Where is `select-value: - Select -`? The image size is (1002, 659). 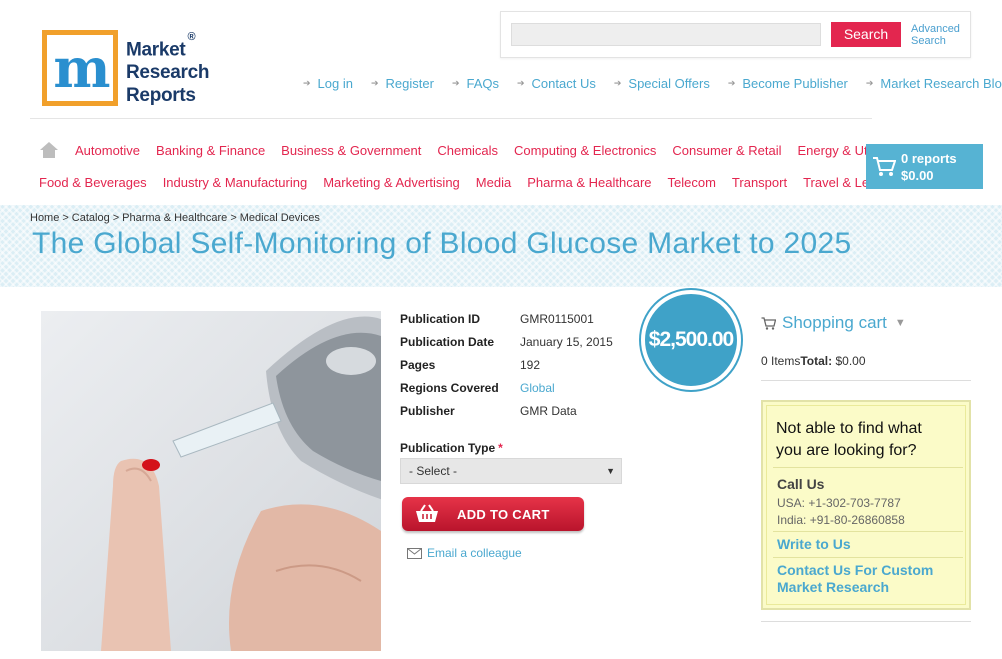 select-value: - Select - is located at coordinates (433, 471).